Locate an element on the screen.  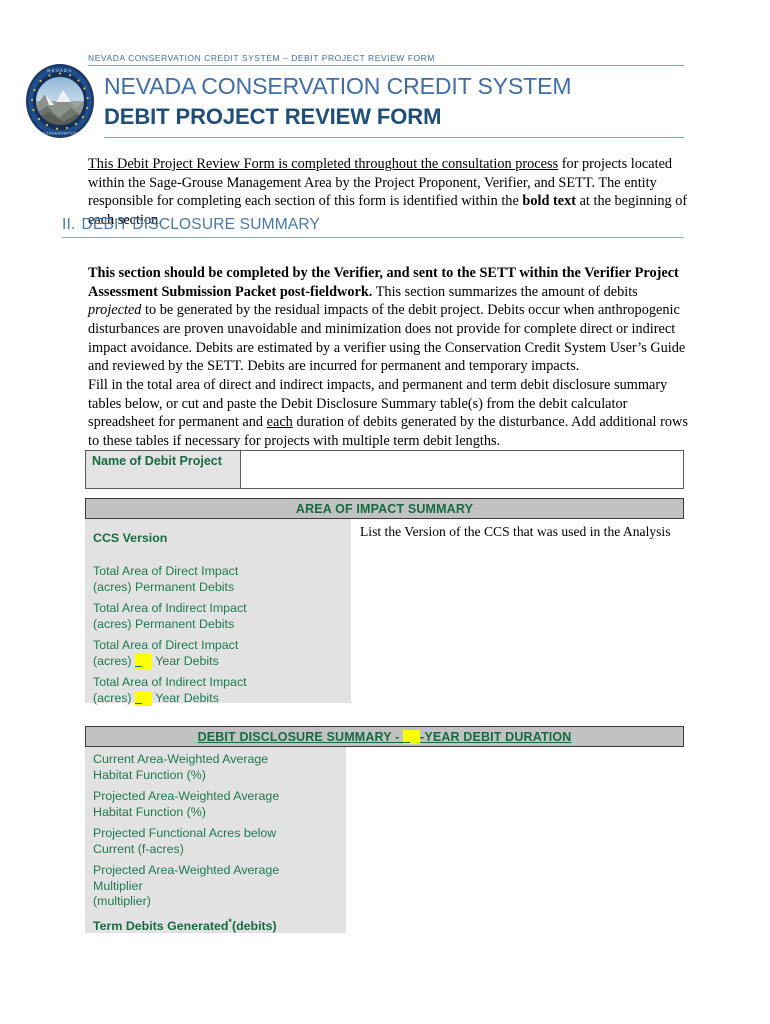
row-label-term-debits-generated: Term Debits Generated*(debits) is located at coordinates (185, 925).